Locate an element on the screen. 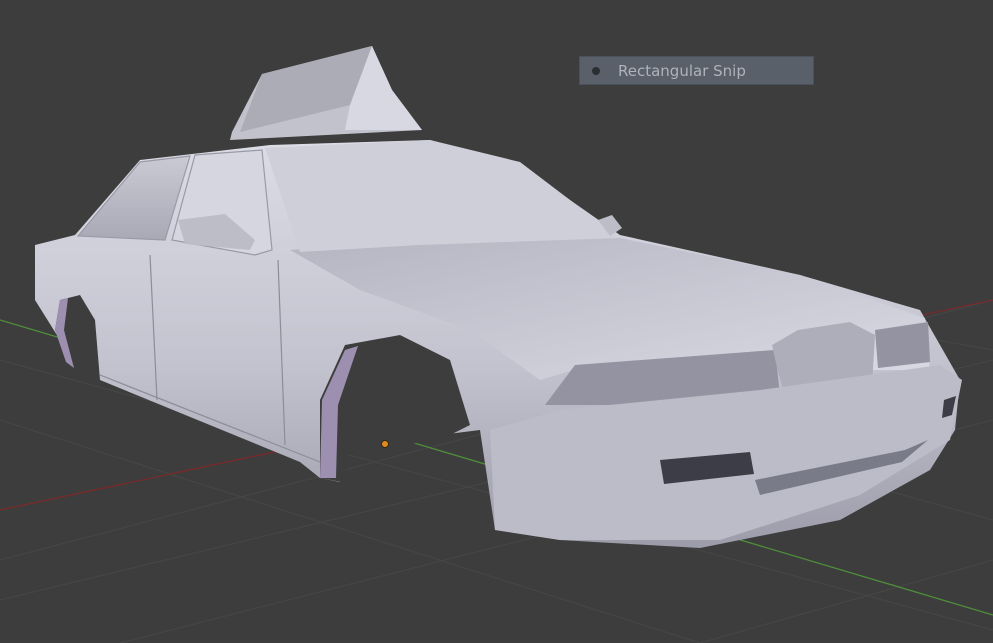 Image resolution: width=993 pixels, height=643 pixels. rectangular-snip-tooltip: Rectangular Snip is located at coordinates (696, 70).